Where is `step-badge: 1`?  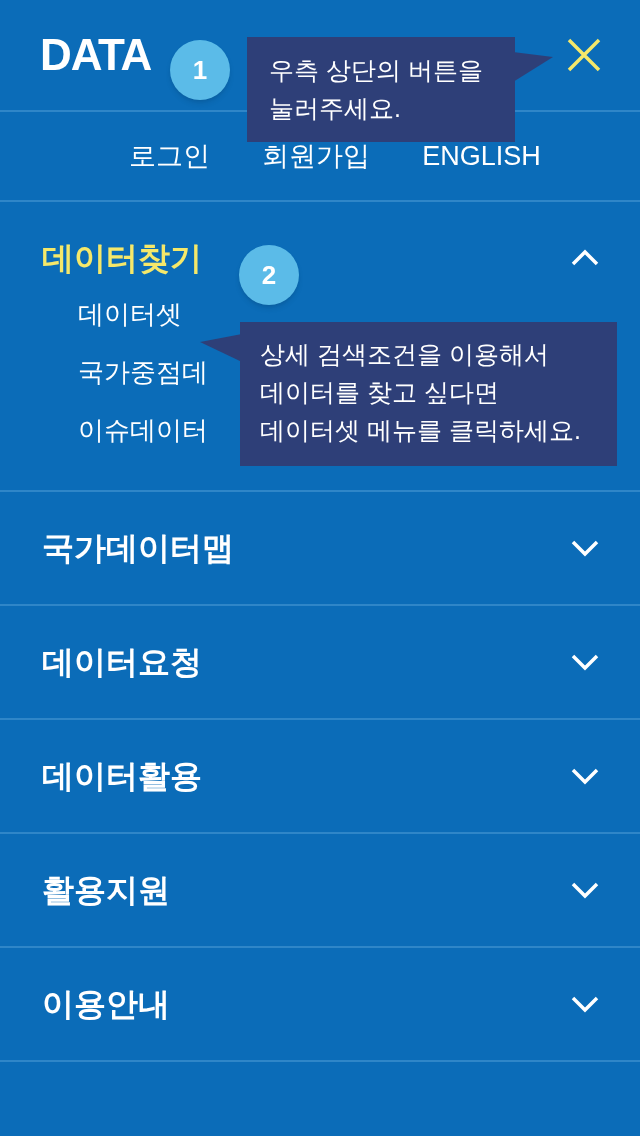 step-badge: 1 is located at coordinates (200, 70).